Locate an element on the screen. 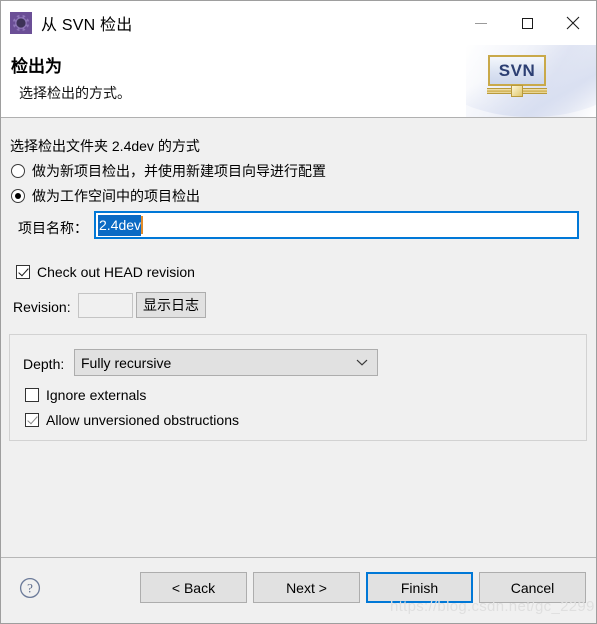  radio-workspace-project-indicator is located at coordinates (18, 196).